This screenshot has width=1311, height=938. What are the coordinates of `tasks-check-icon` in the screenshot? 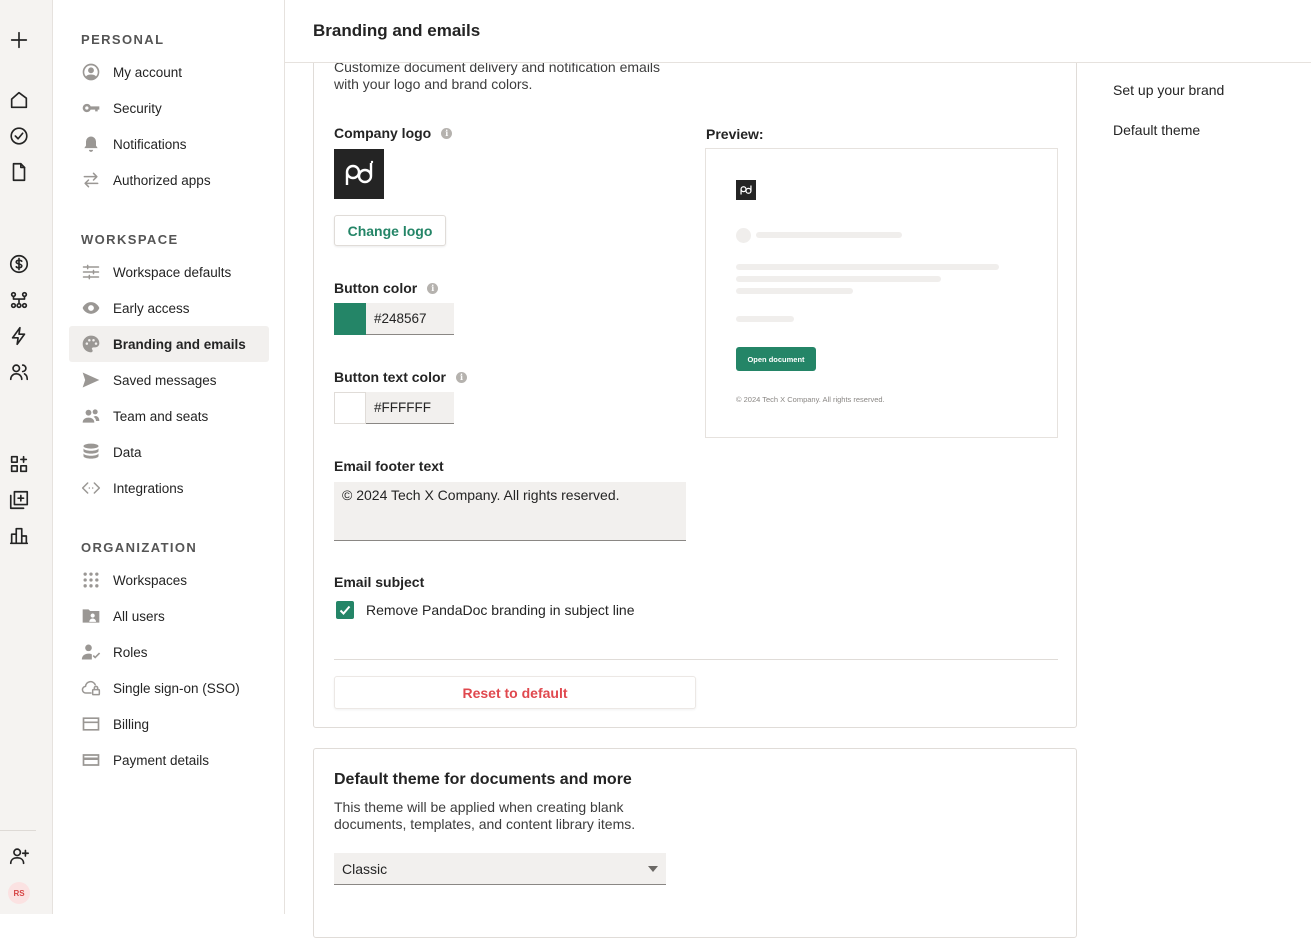 It's located at (19, 136).